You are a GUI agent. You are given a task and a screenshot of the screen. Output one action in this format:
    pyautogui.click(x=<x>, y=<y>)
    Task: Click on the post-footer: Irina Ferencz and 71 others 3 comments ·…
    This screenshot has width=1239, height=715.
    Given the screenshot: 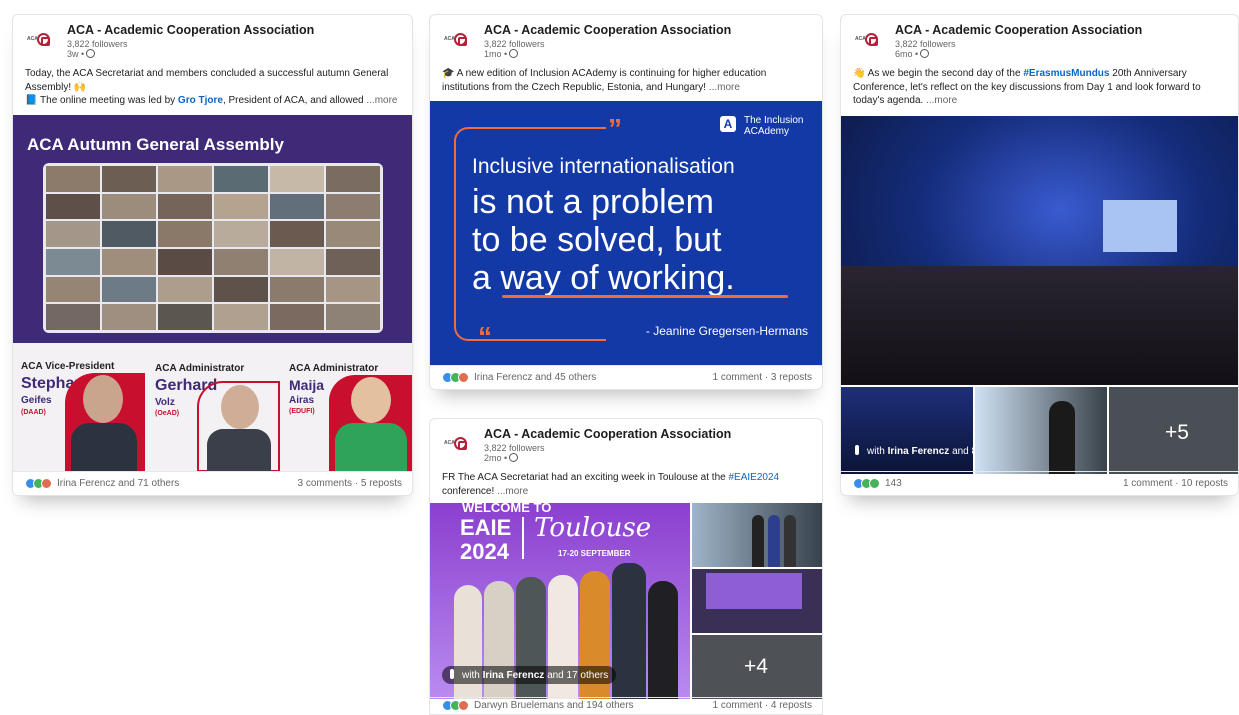 What is the action you would take?
    pyautogui.click(x=212, y=483)
    